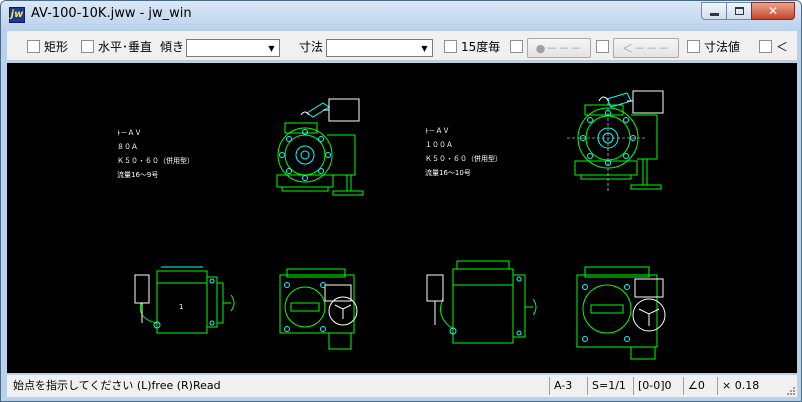 Image resolution: width=802 pixels, height=402 pixels. Describe the element at coordinates (621, 313) in the screenshot. I see `valve2-back-view` at that location.